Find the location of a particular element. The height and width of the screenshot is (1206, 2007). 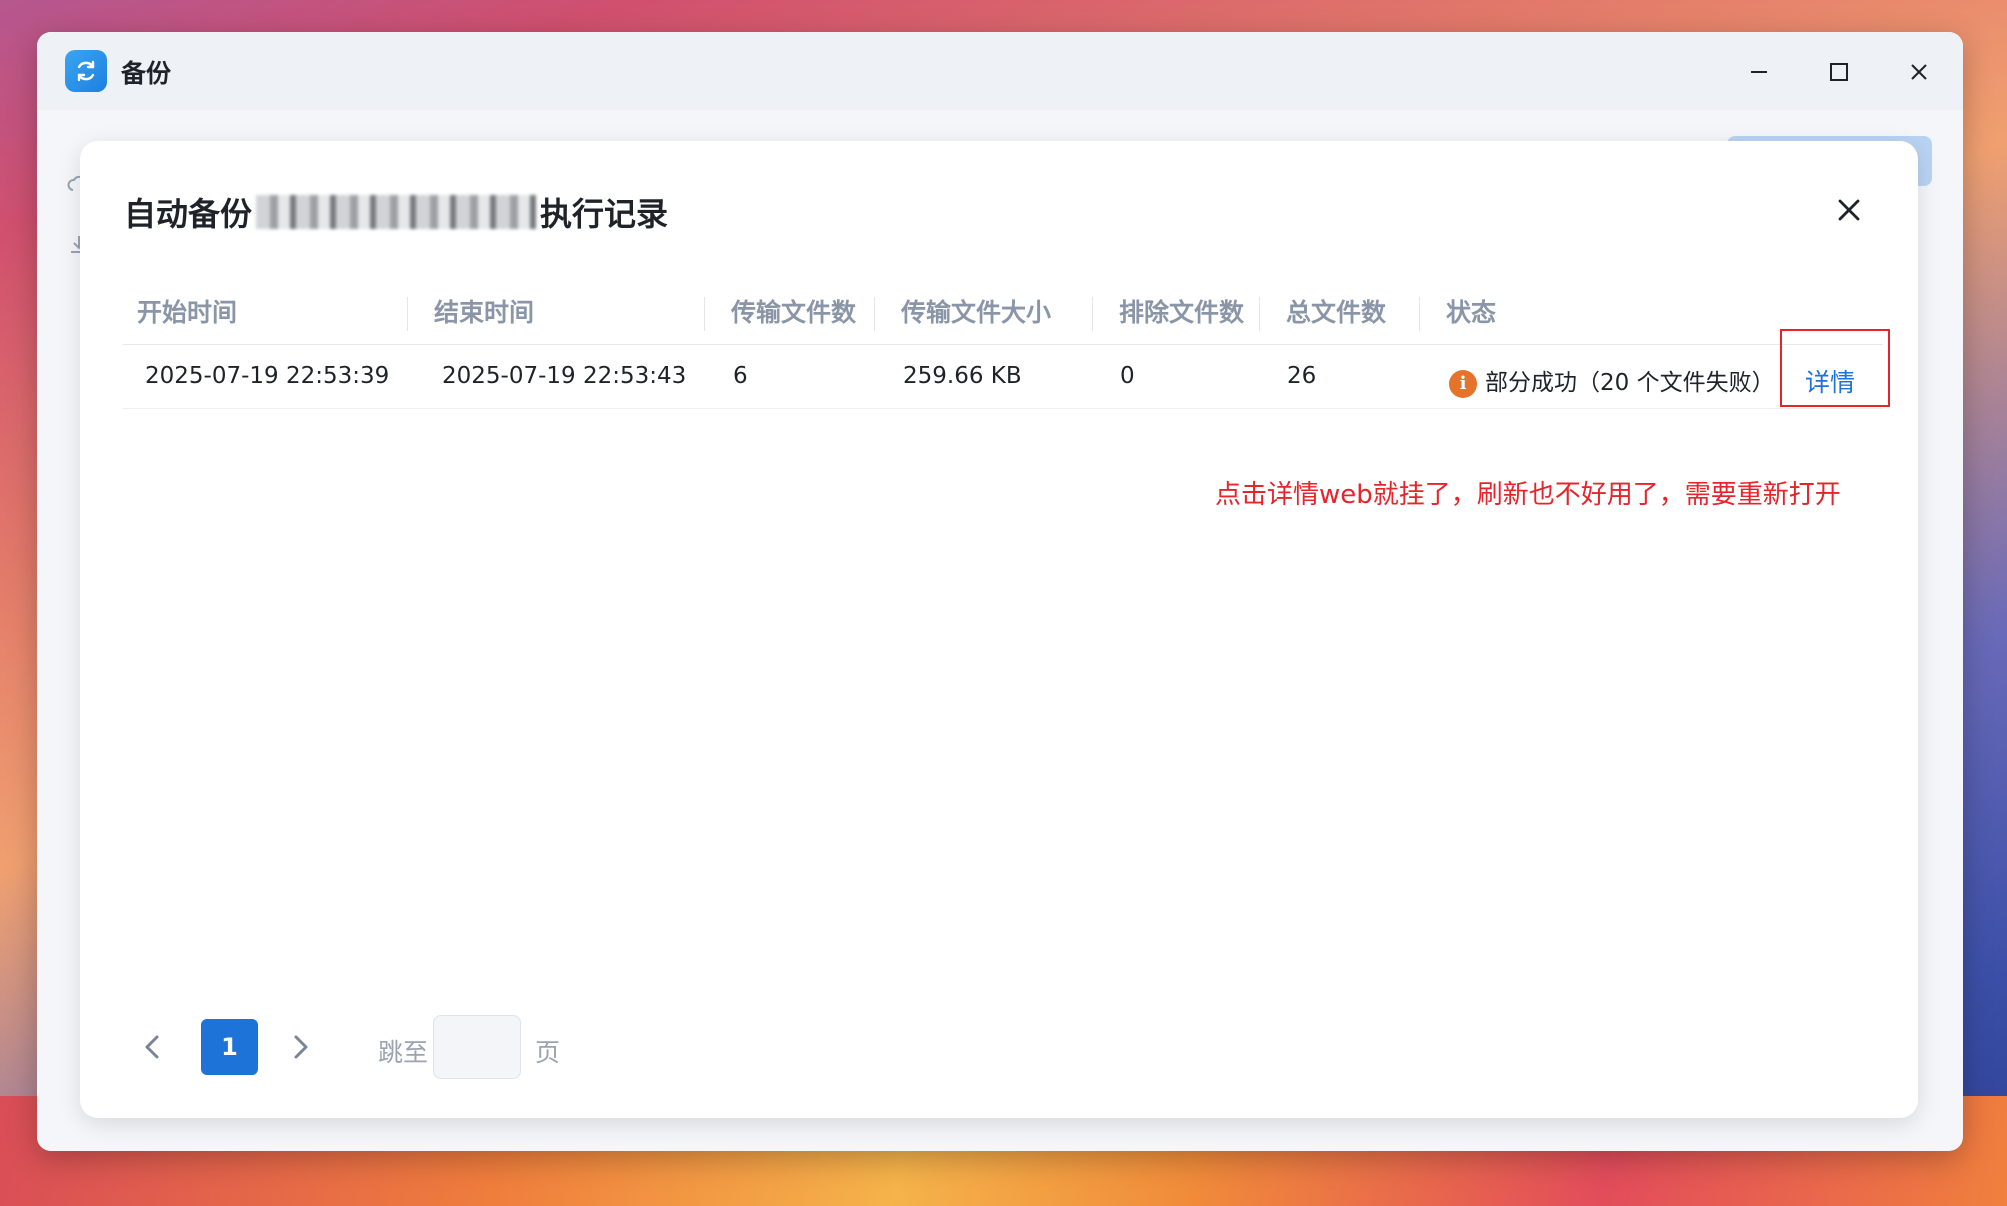

cell-end-time: 2025-07-19 22:53:43 is located at coordinates (564, 376).